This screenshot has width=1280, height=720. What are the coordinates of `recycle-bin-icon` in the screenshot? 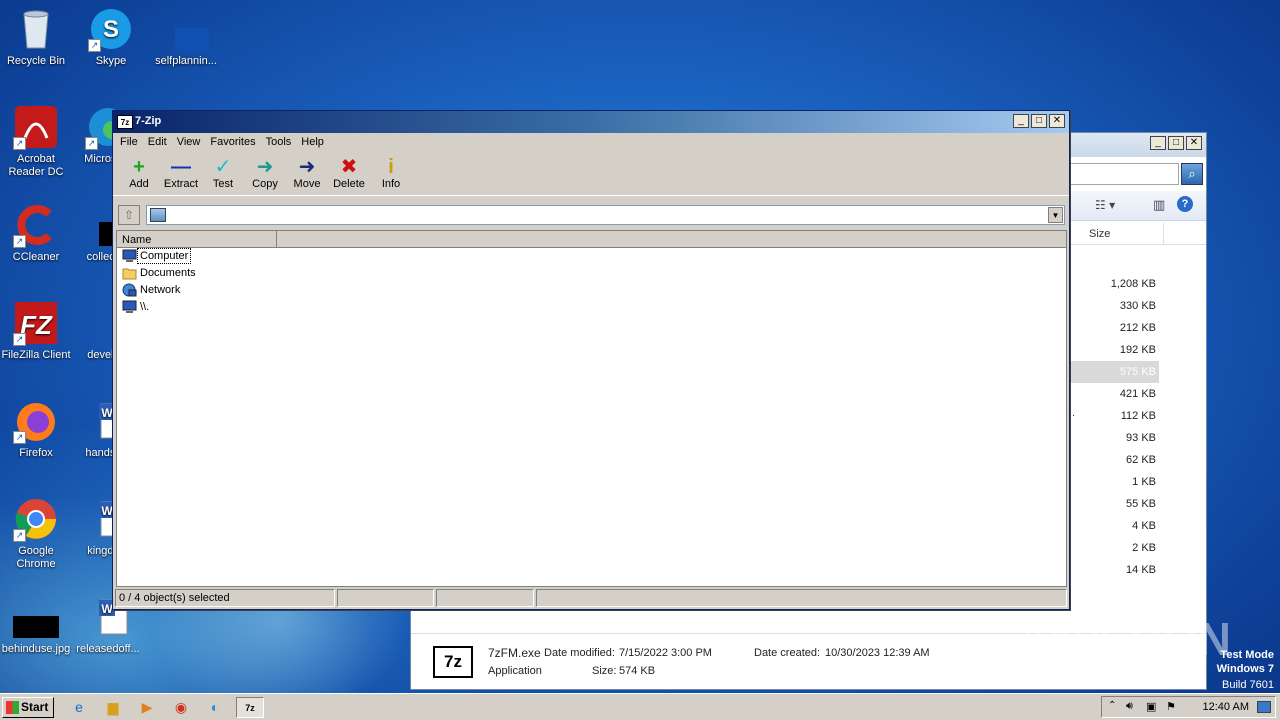 It's located at (36, 29).